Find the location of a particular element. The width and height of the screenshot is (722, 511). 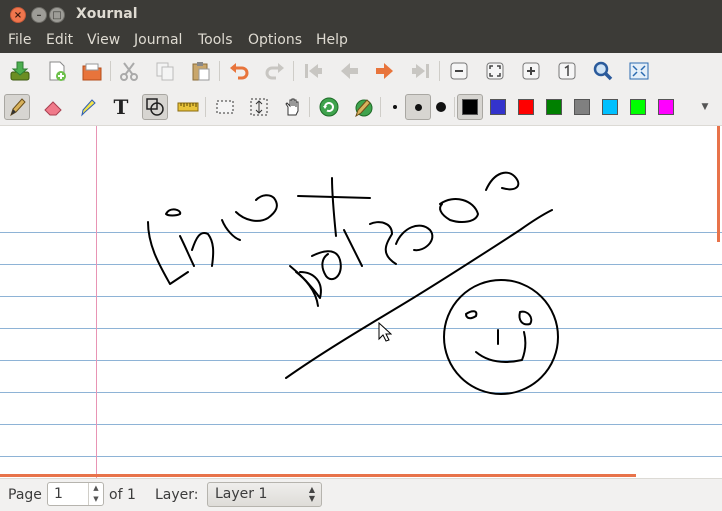

zoom-100-icon is located at coordinates (567, 71).